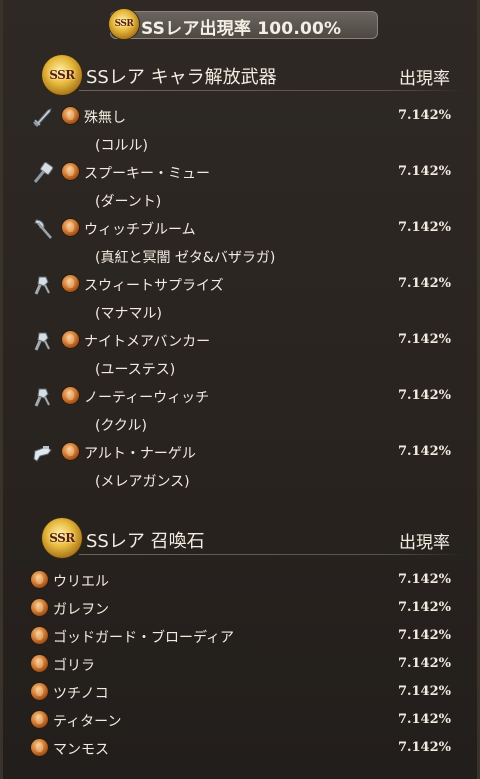 The height and width of the screenshot is (779, 480). Describe the element at coordinates (81, 610) in the screenshot. I see `summon-name: ガレヲン` at that location.